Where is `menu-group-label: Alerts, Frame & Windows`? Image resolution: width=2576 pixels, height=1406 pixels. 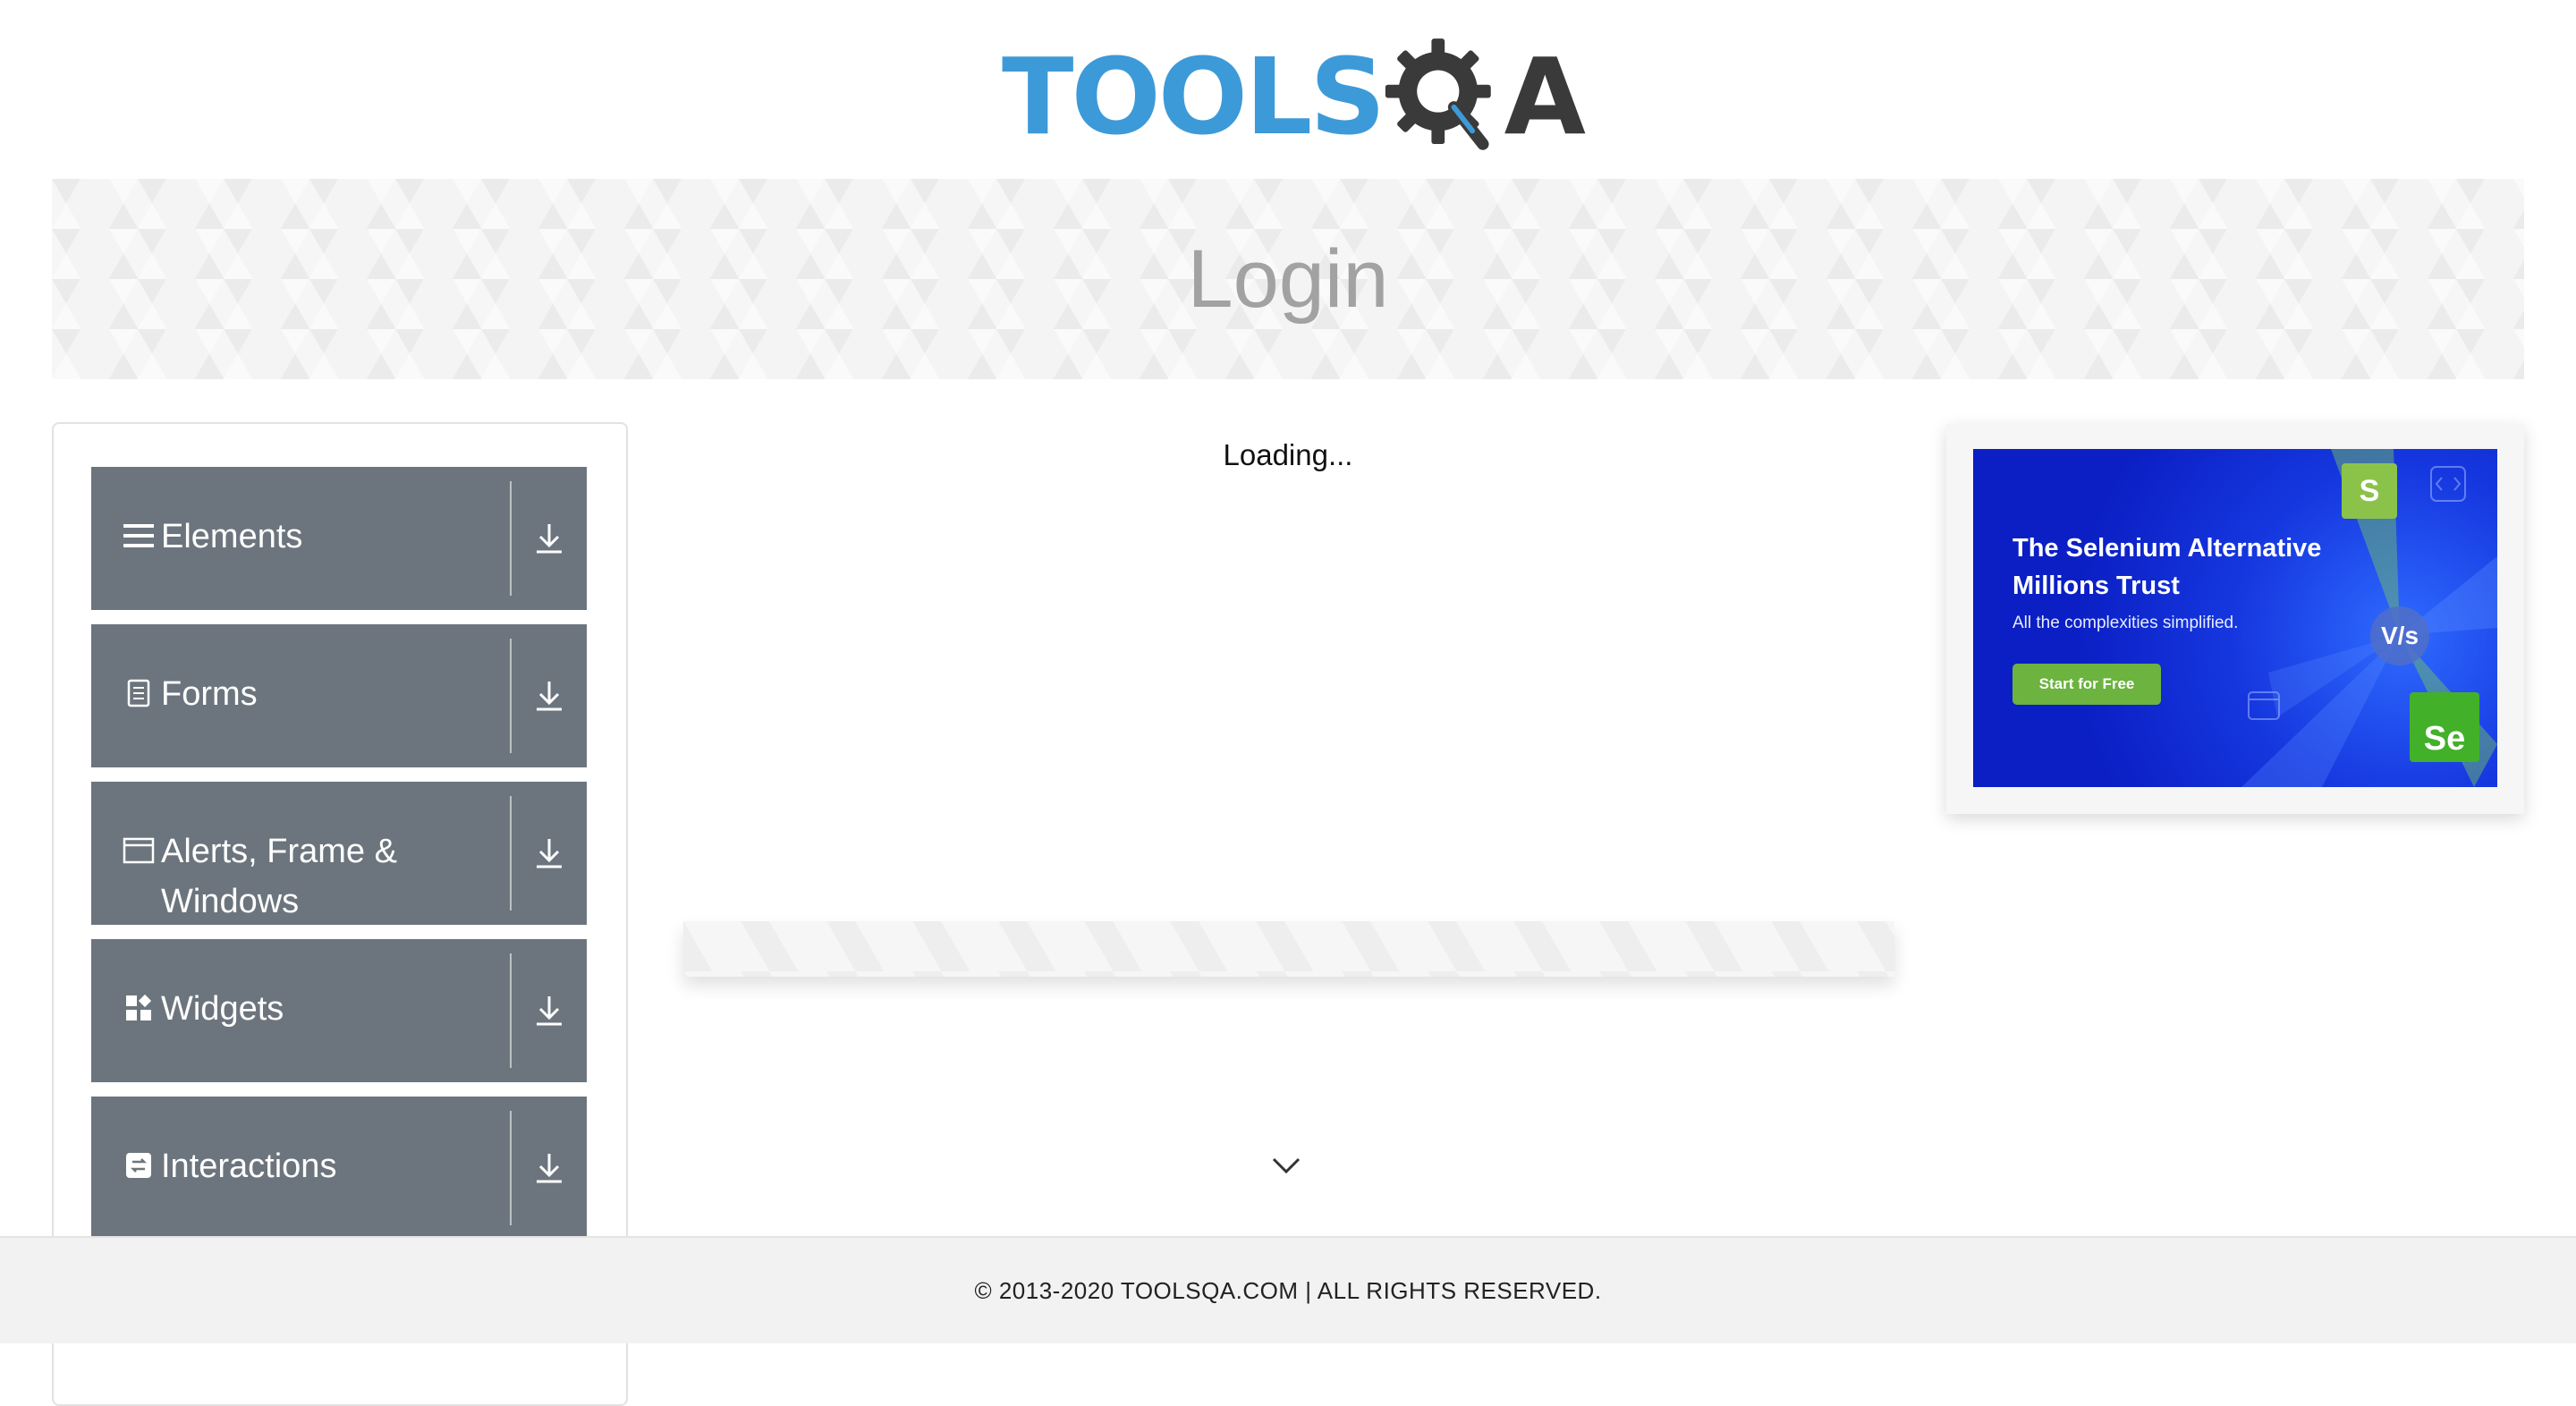
menu-group-label: Alerts, Frame & Windows is located at coordinates (279, 877).